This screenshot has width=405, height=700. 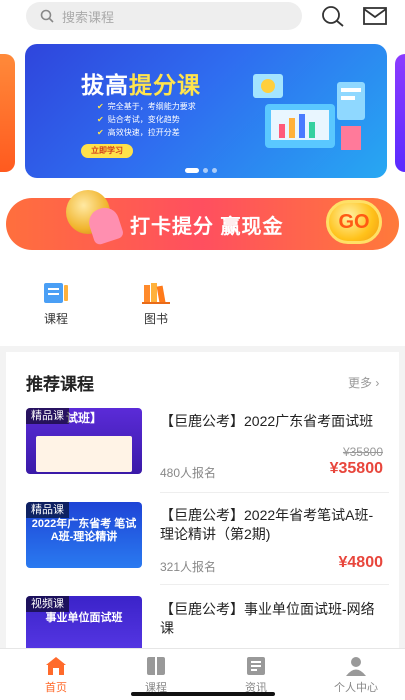 What do you see at coordinates (267, 421) in the screenshot?
I see `course-title: 【巨鹿公考】2022广东省考面试班` at bounding box center [267, 421].